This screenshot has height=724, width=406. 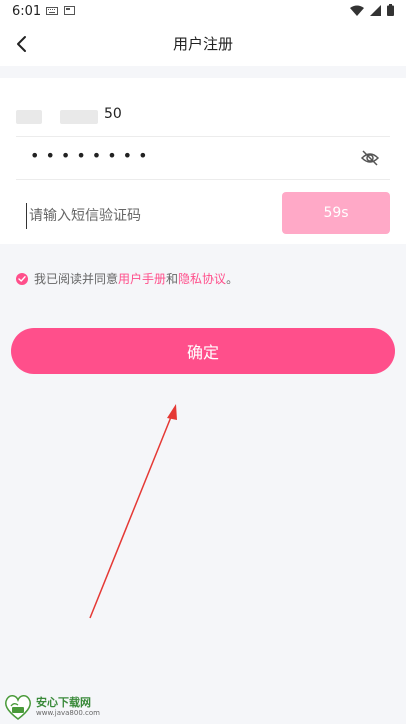 What do you see at coordinates (153, 216) in the screenshot?
I see `sms-code-input` at bounding box center [153, 216].